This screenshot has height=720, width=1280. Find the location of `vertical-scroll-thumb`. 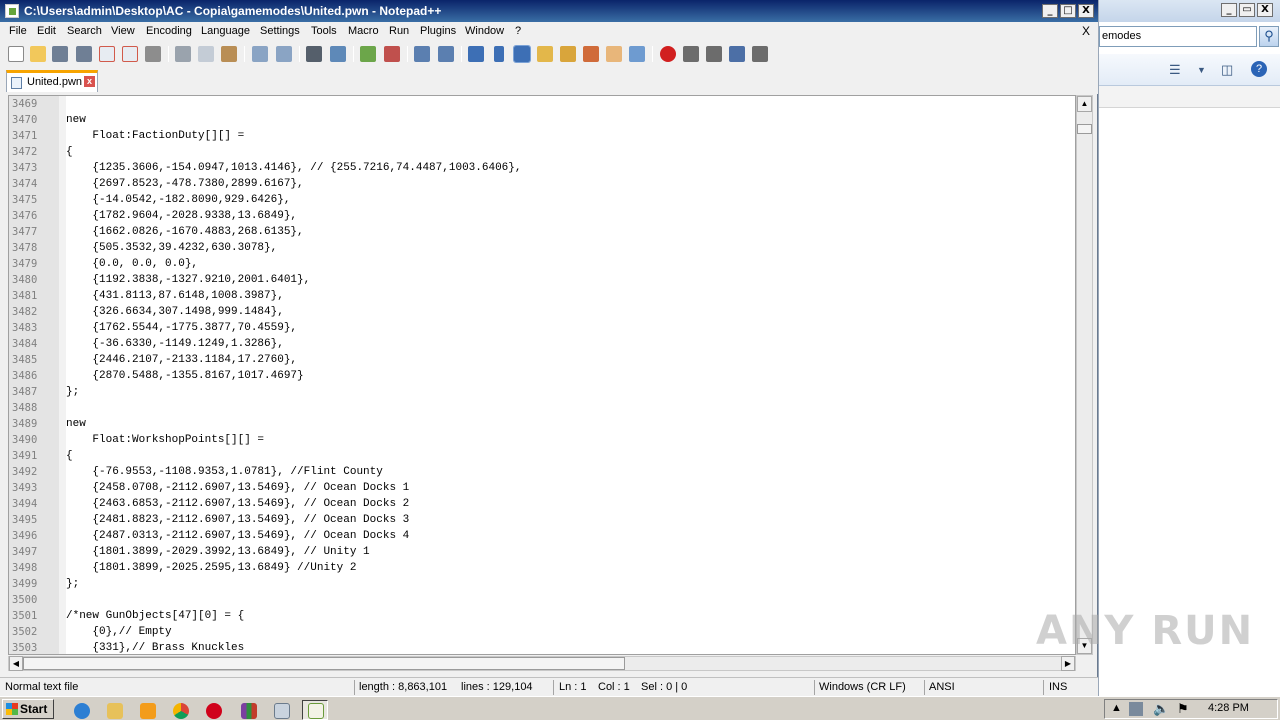

vertical-scroll-thumb is located at coordinates (1084, 129).